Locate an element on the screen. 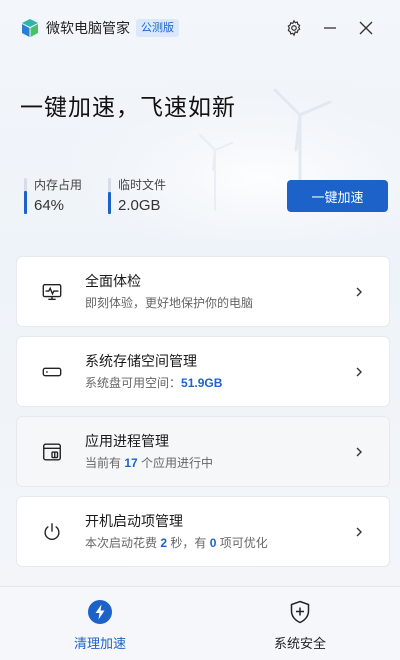 This screenshot has width=400, height=660. settings-button is located at coordinates (294, 28).